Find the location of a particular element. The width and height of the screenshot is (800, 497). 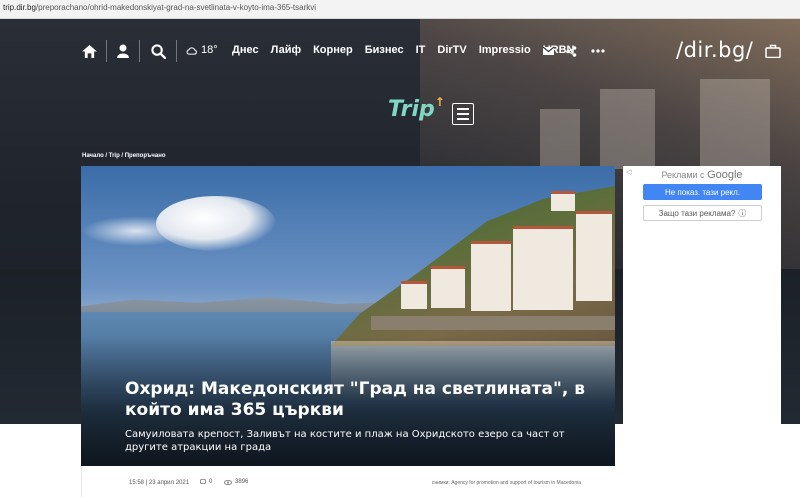

user-icon is located at coordinates (123, 51).